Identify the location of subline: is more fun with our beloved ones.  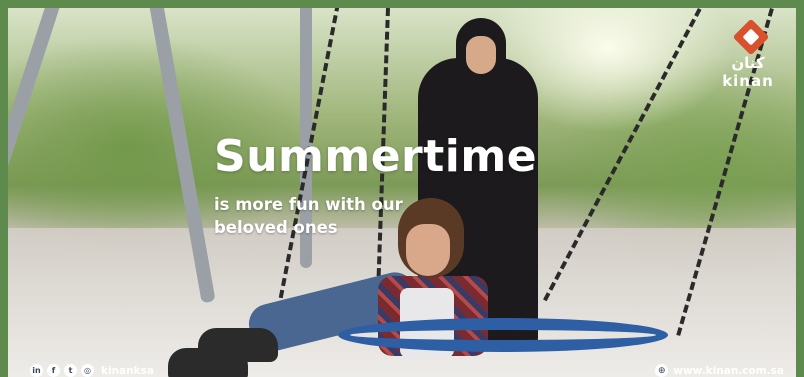
(308, 216).